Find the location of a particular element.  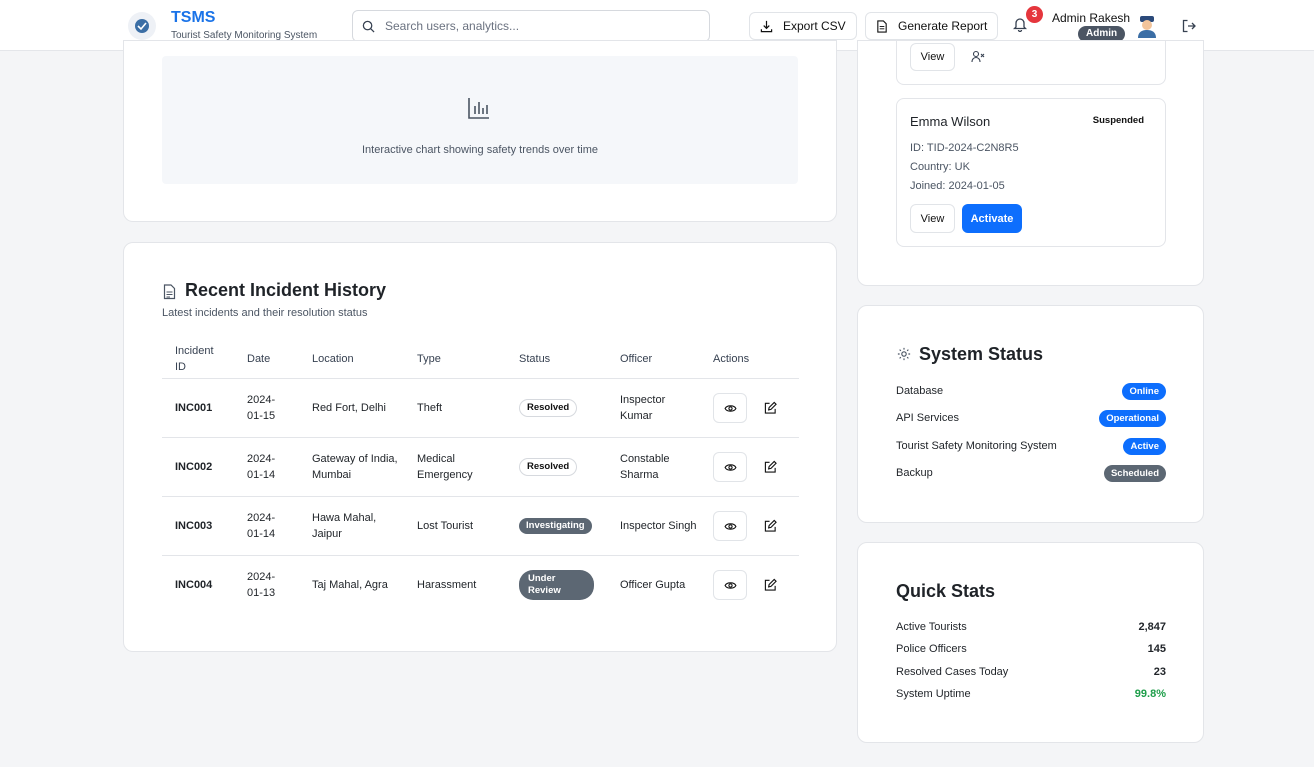

incident-officer: Inspector Singh is located at coordinates (658, 526).